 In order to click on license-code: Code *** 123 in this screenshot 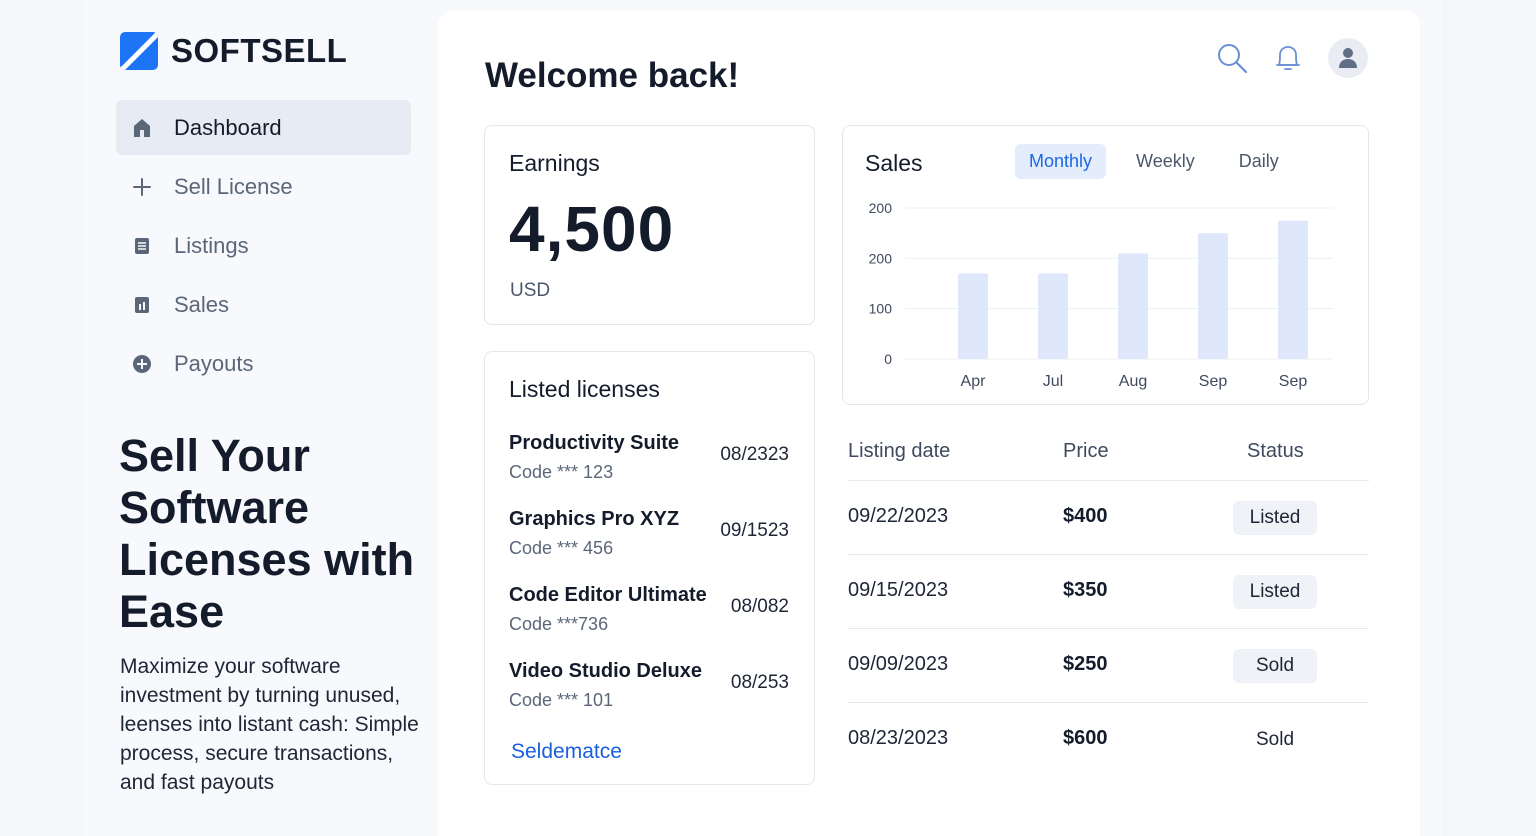, I will do `click(561, 472)`.